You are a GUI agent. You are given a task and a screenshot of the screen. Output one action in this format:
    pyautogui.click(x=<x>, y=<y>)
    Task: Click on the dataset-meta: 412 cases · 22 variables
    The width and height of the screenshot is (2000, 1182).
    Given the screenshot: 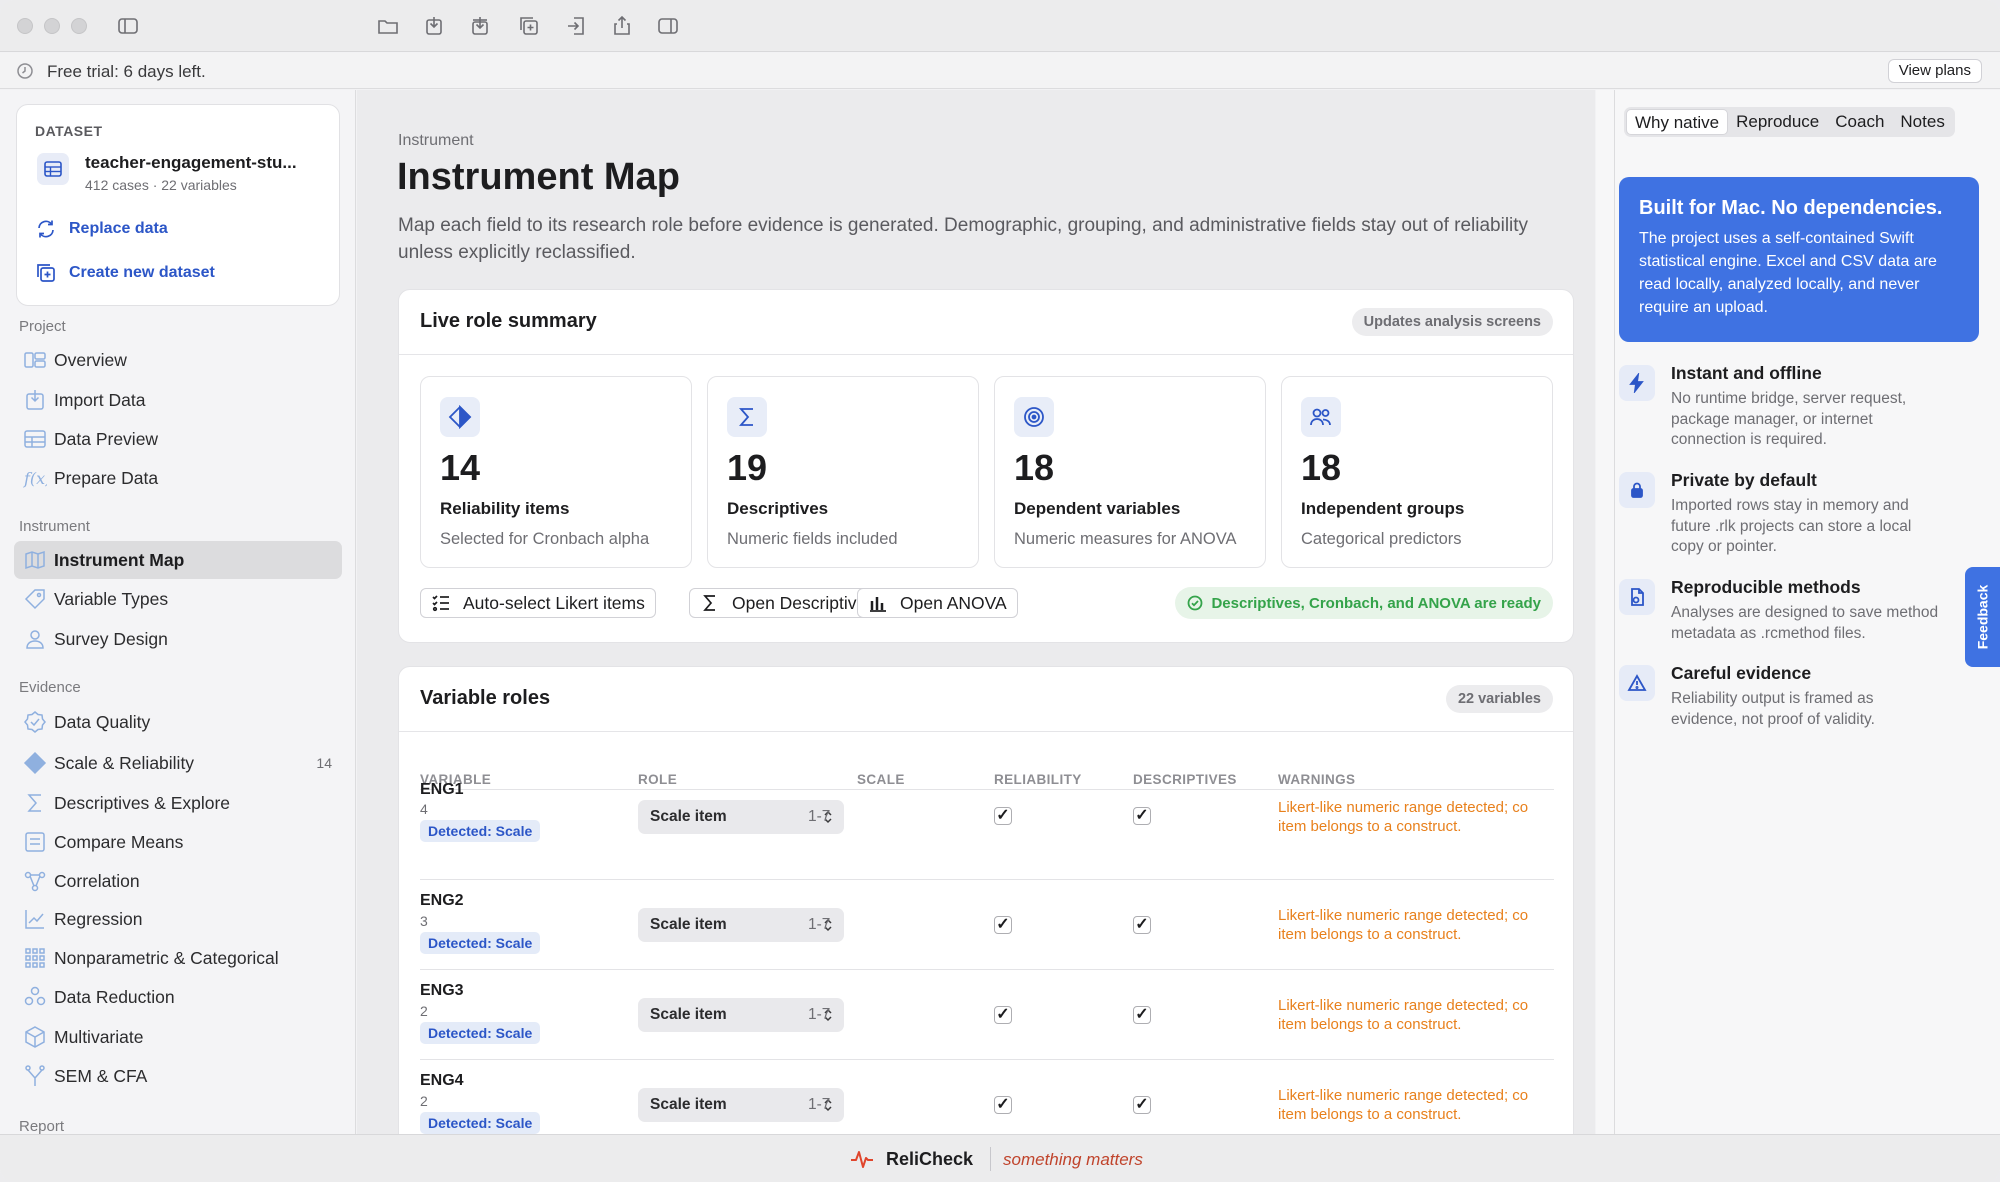 What is the action you would take?
    pyautogui.click(x=161, y=185)
    